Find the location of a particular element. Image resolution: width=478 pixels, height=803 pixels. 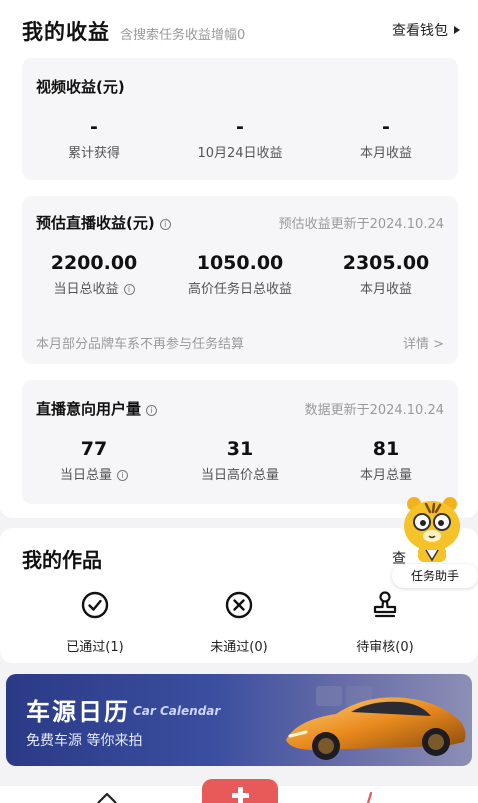

live-footer: 本月部分品牌车系不再参与任务结算 详情 > is located at coordinates (240, 342).